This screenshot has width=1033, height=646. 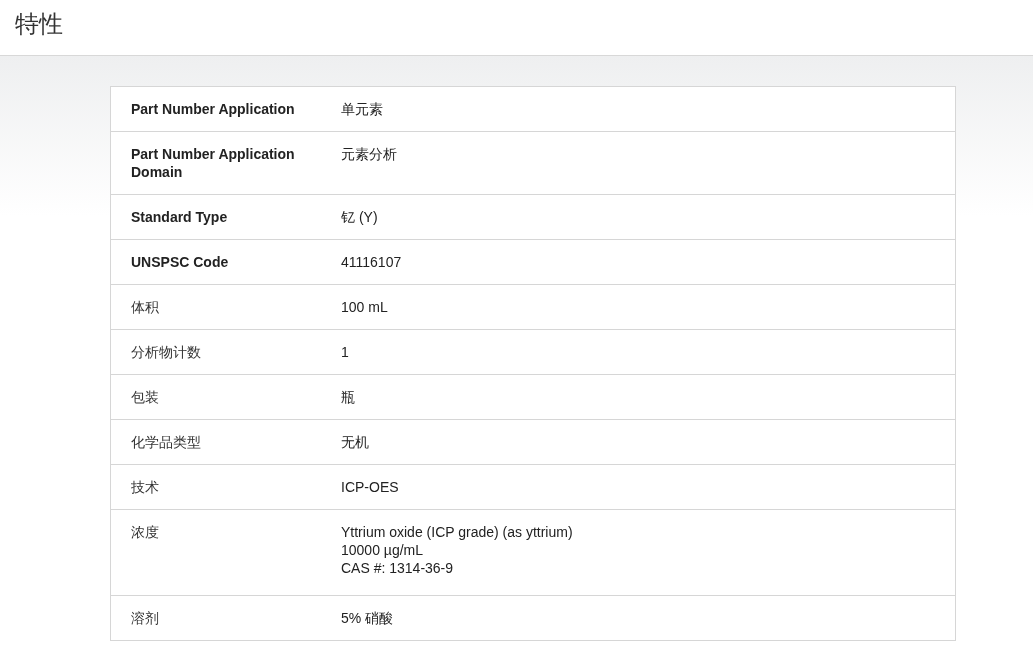 I want to click on property-value: ICP-OES, so click(x=370, y=487).